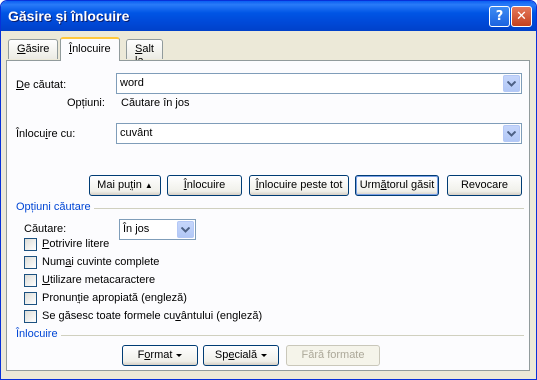  I want to click on help-button: ?, so click(499, 16).